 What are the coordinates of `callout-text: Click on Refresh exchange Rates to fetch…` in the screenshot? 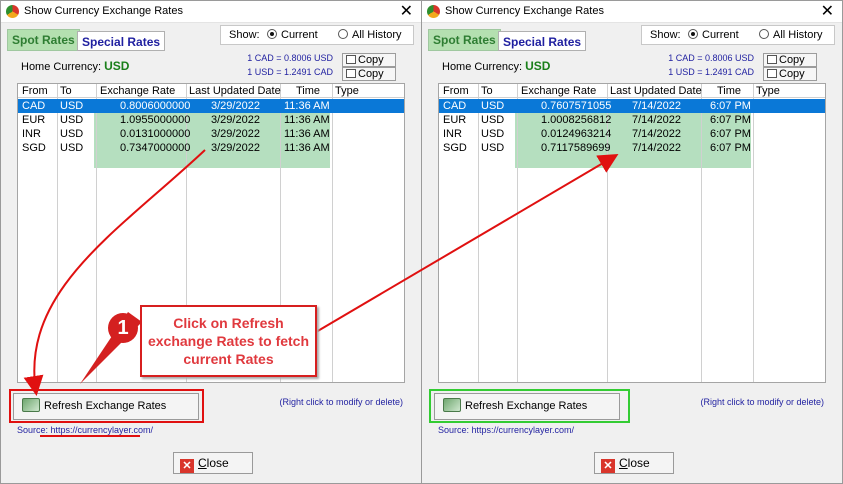 It's located at (228, 341).